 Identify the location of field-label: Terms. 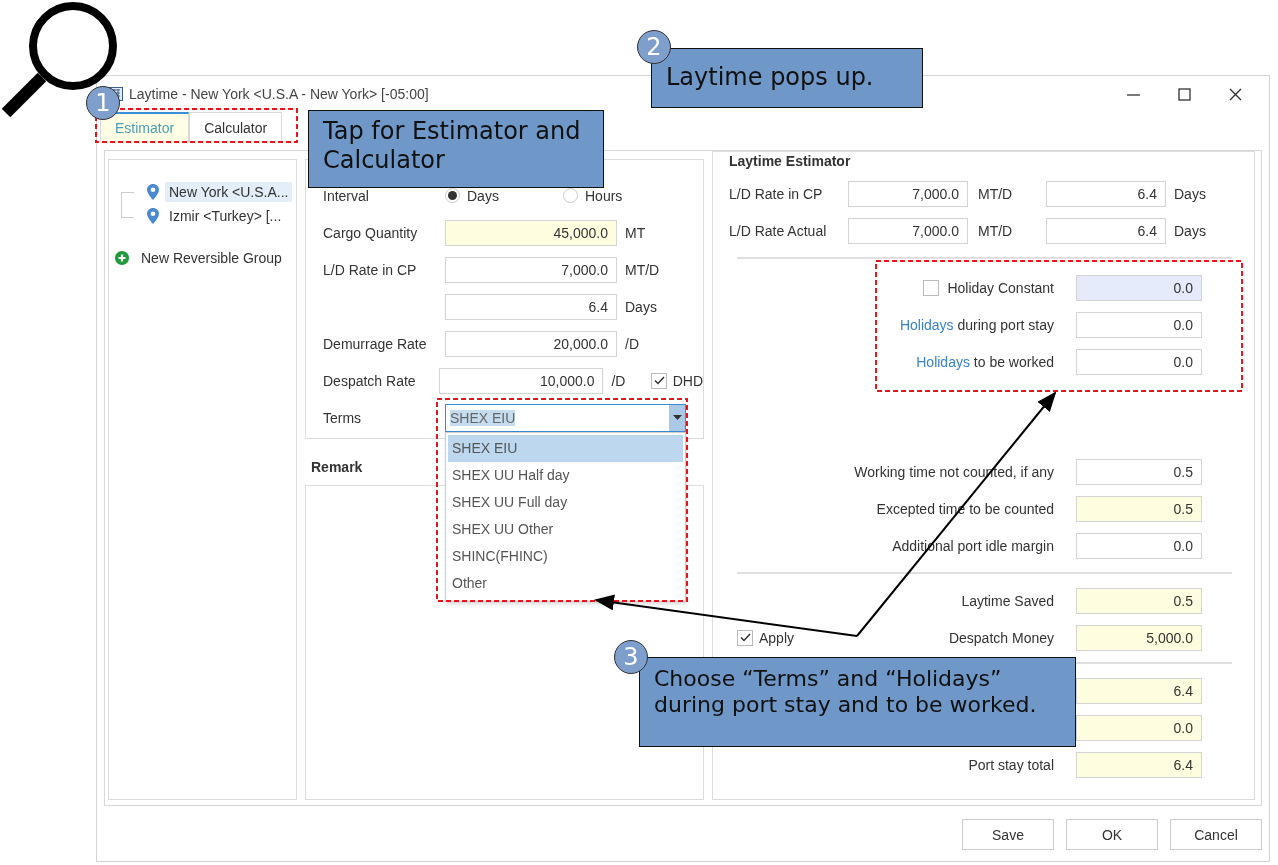
(343, 417).